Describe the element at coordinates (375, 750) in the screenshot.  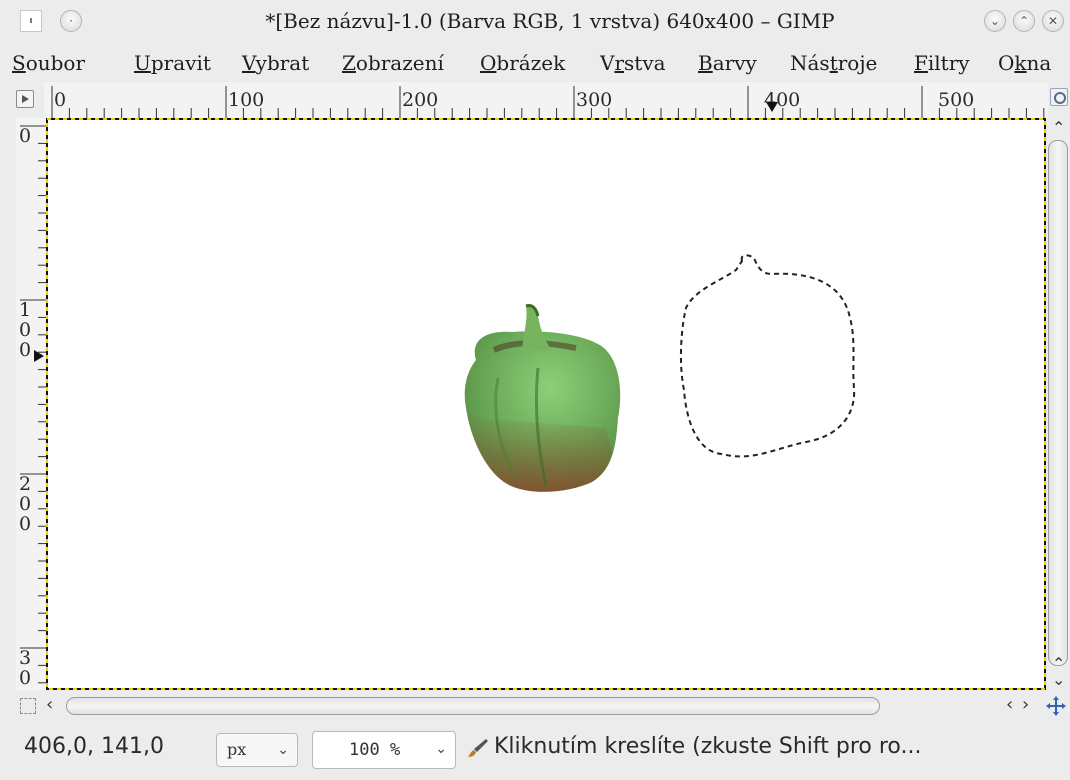
I see `zoom-value: 100 %` at that location.